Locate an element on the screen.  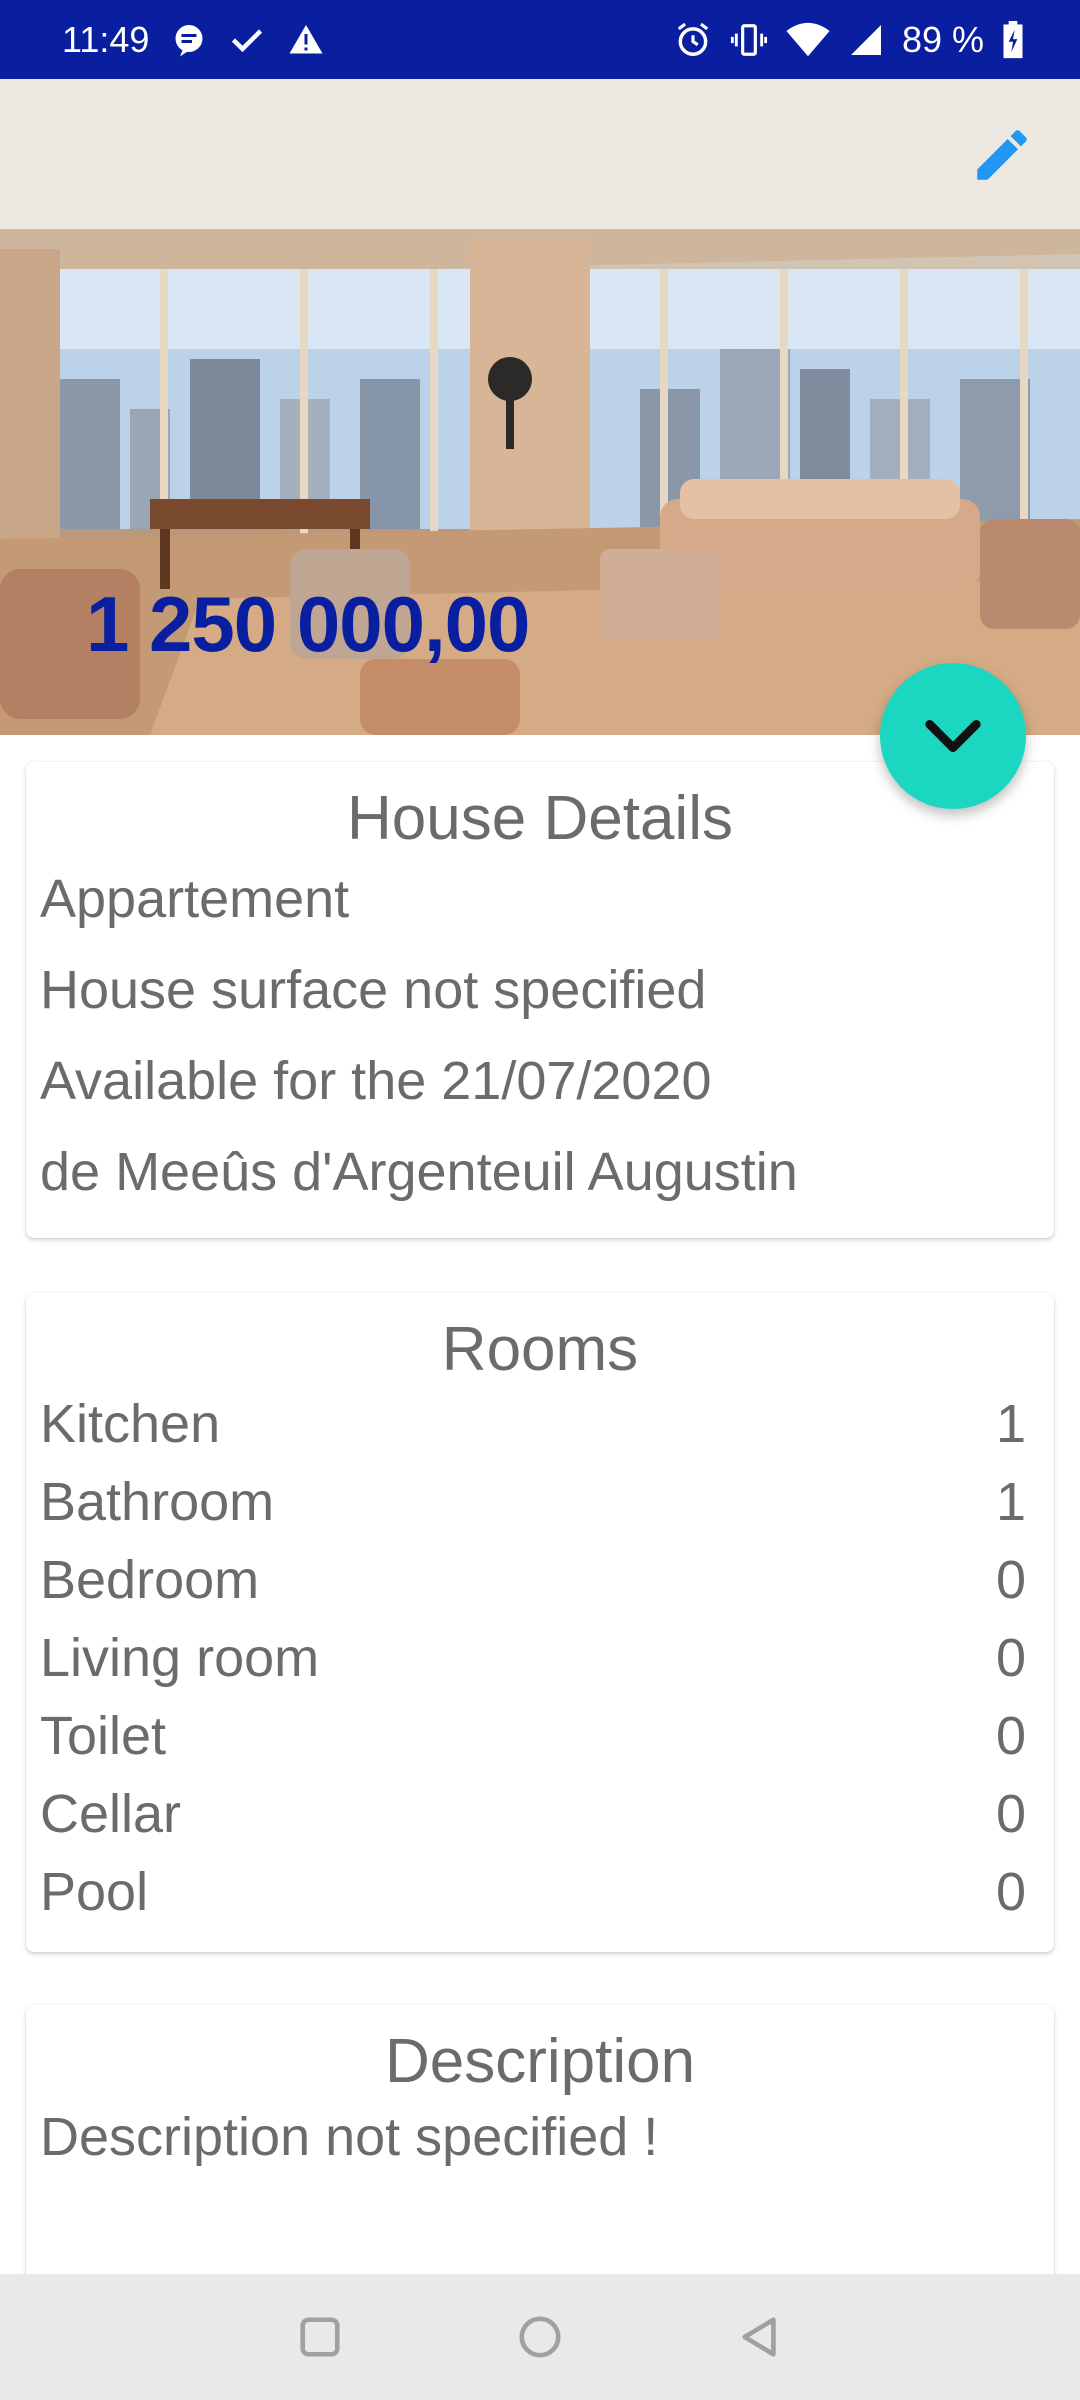
room-label: Toilet is located at coordinates (103, 1736).